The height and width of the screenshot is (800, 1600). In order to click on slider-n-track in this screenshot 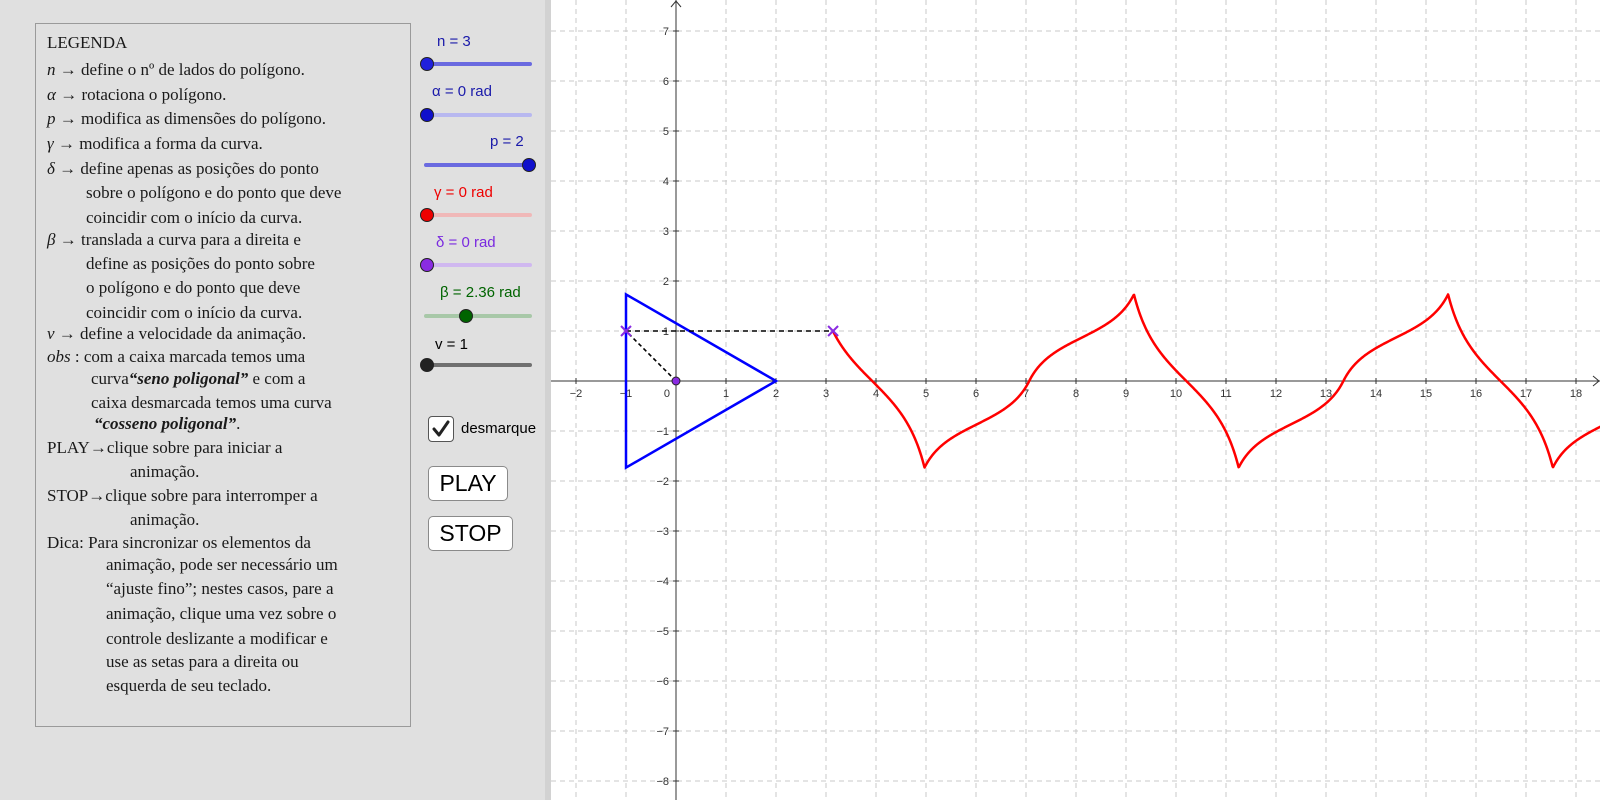, I will do `click(478, 64)`.